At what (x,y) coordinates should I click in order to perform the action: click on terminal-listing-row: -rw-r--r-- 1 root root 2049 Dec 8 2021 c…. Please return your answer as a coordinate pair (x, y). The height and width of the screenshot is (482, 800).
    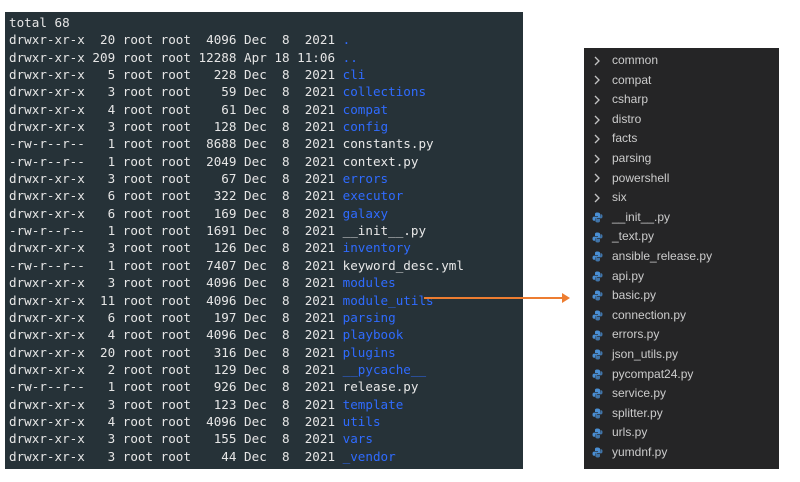
    Looking at the image, I should click on (236, 161).